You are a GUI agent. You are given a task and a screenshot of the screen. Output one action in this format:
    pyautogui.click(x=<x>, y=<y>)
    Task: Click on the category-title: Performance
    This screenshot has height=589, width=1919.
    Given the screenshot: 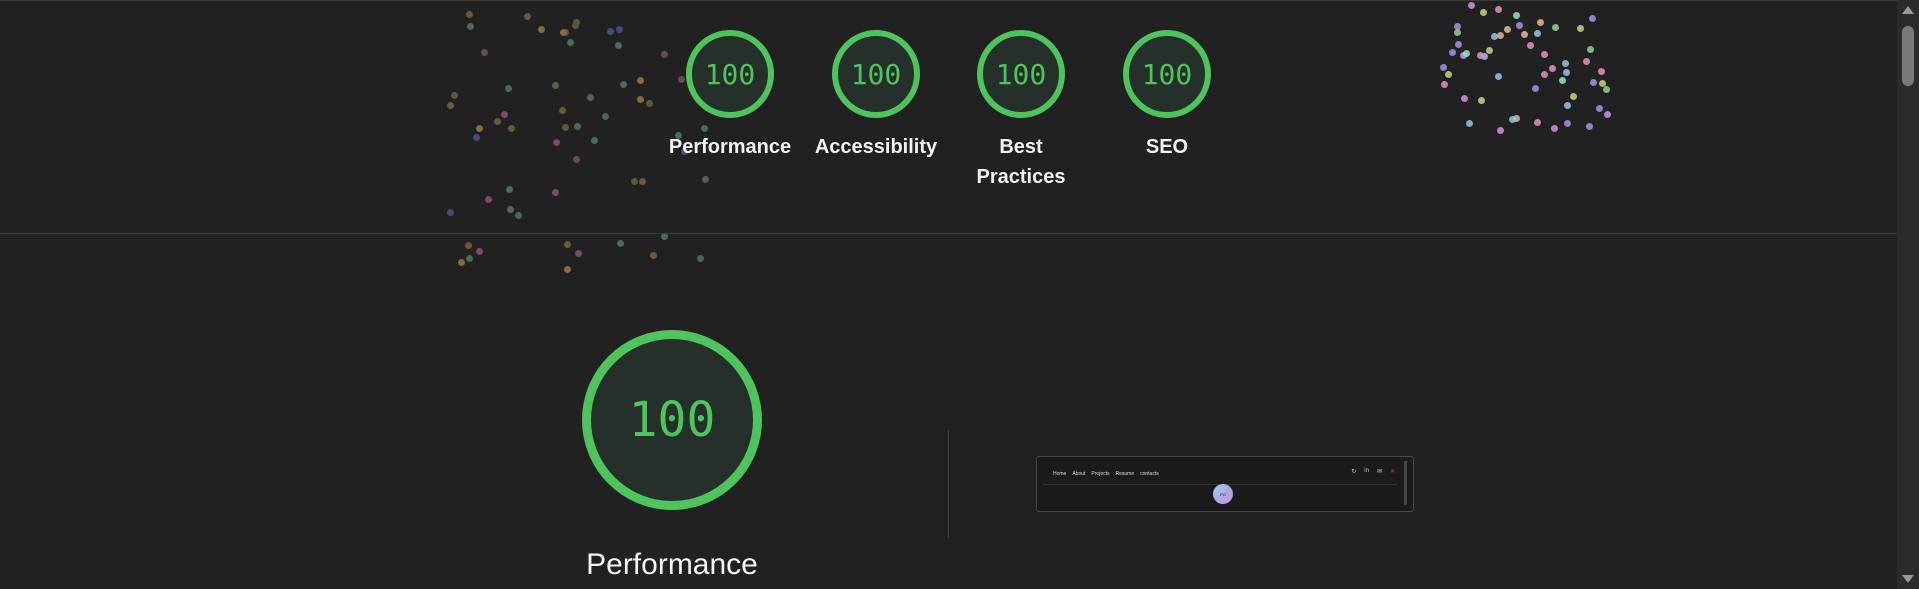 What is the action you would take?
    pyautogui.click(x=672, y=564)
    